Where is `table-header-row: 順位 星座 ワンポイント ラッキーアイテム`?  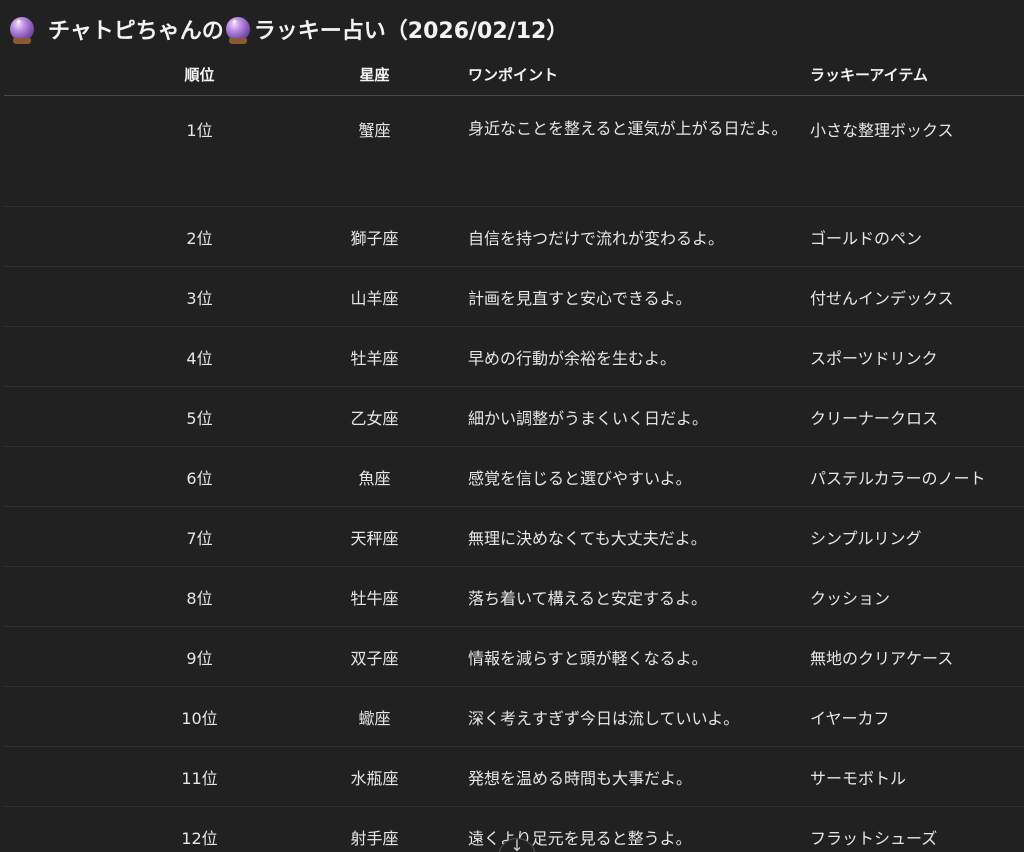 table-header-row: 順位 星座 ワンポイント ラッキーアイテム is located at coordinates (514, 75).